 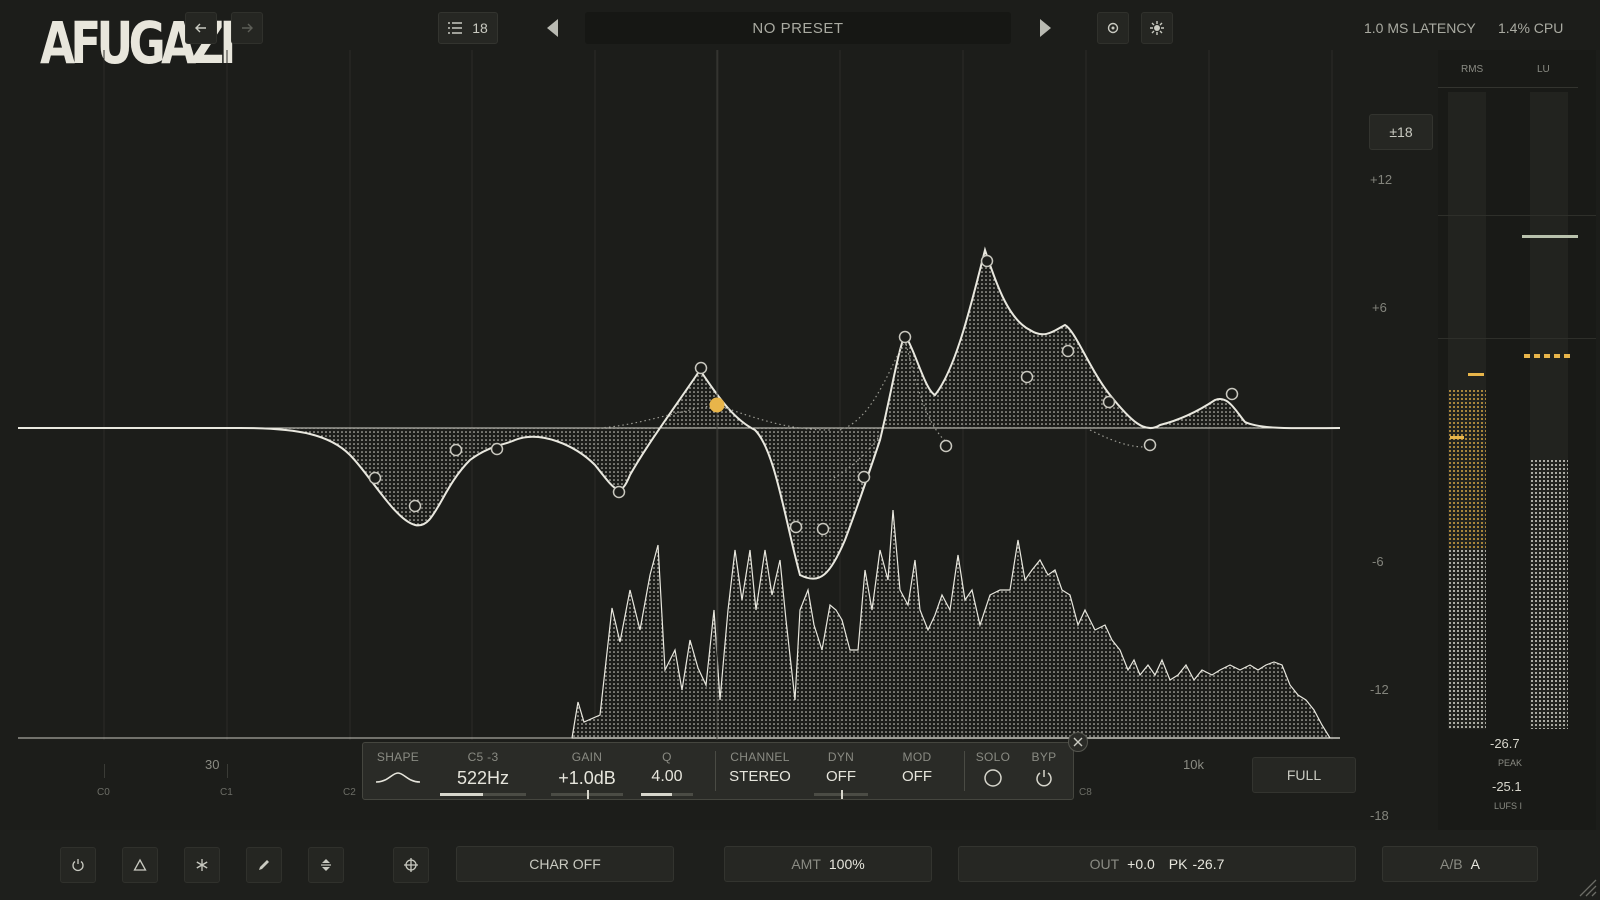 I want to click on prev-preset-icon, so click(x=552, y=28).